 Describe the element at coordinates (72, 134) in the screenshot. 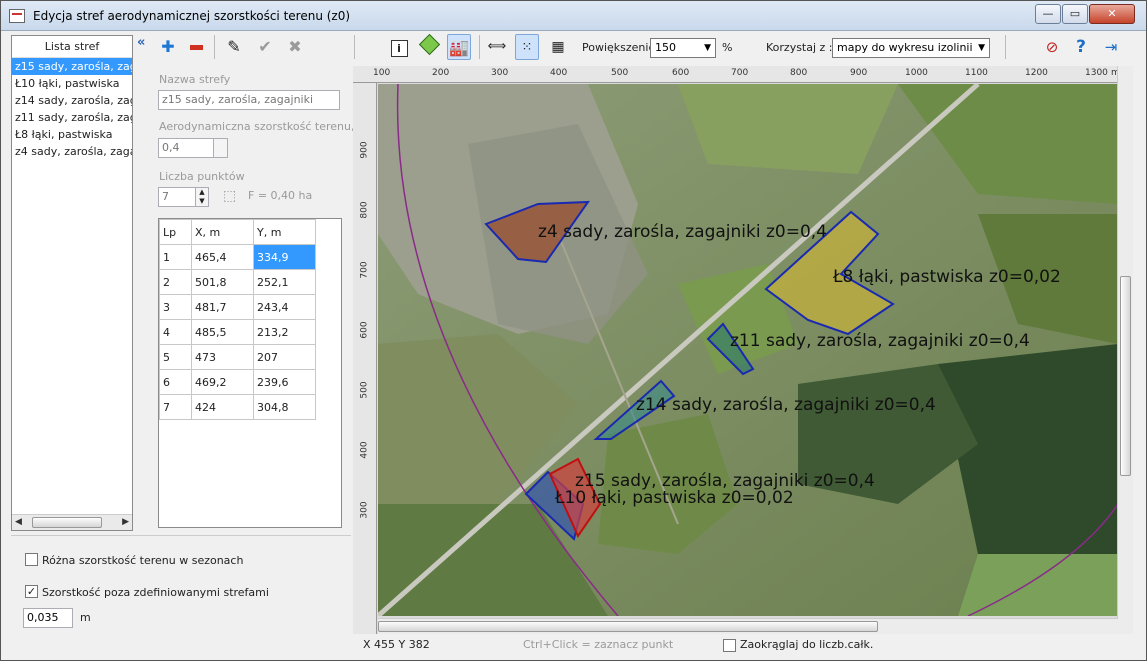

I see `zone-list-item: Ł8 łąki, pastwiska` at that location.